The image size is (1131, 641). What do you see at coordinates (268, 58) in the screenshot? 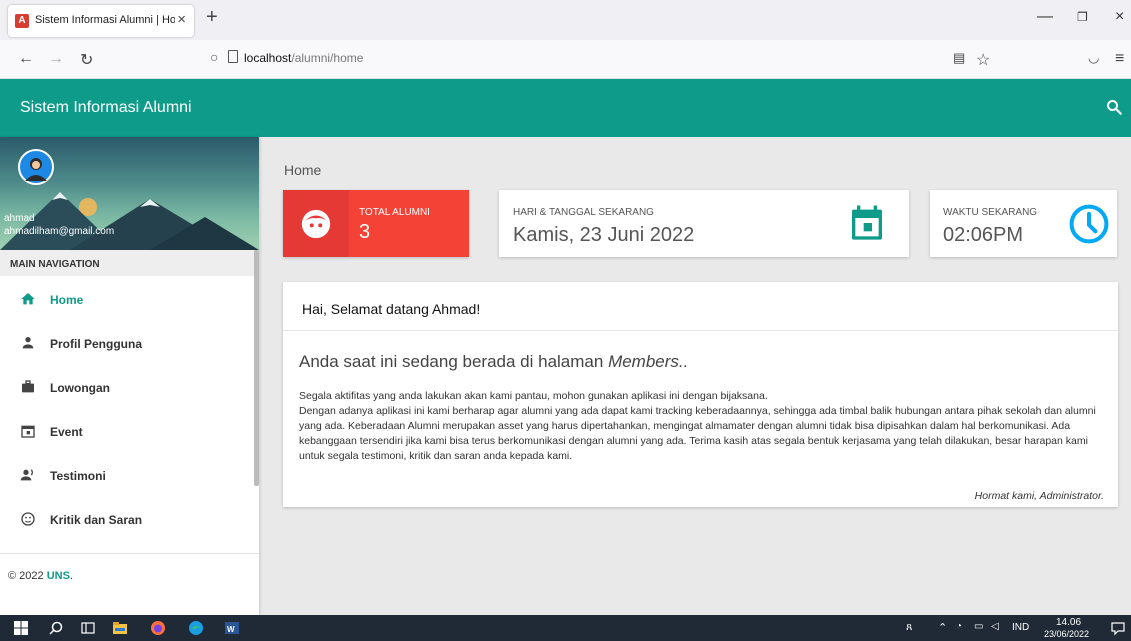
I see `url-host: localhost` at bounding box center [268, 58].